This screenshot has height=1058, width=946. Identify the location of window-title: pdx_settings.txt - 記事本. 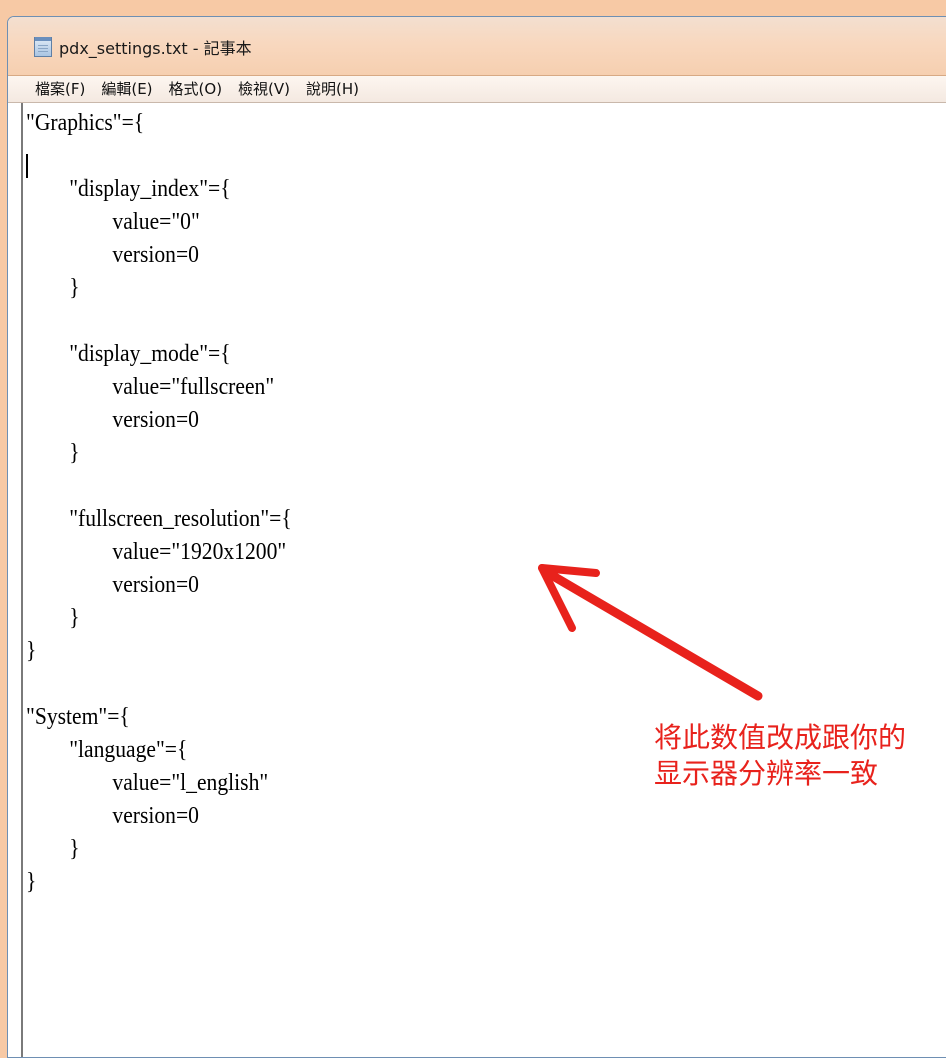
(155, 48).